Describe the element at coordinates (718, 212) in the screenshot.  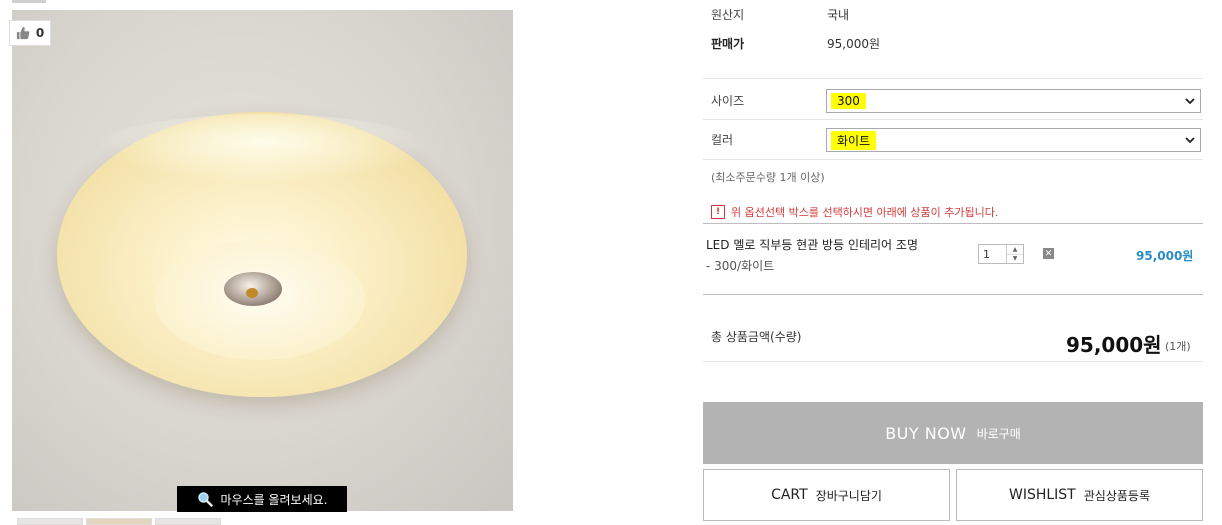
I see `exclamation-icon: !` at that location.